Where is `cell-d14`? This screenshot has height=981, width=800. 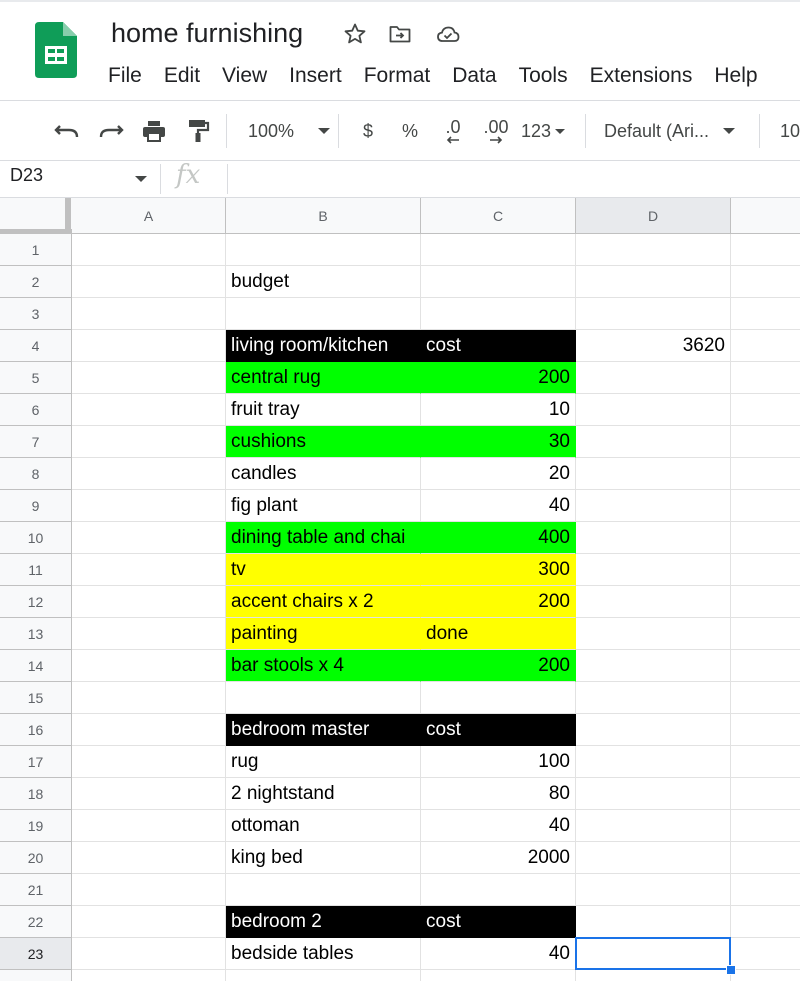
cell-d14 is located at coordinates (653, 666).